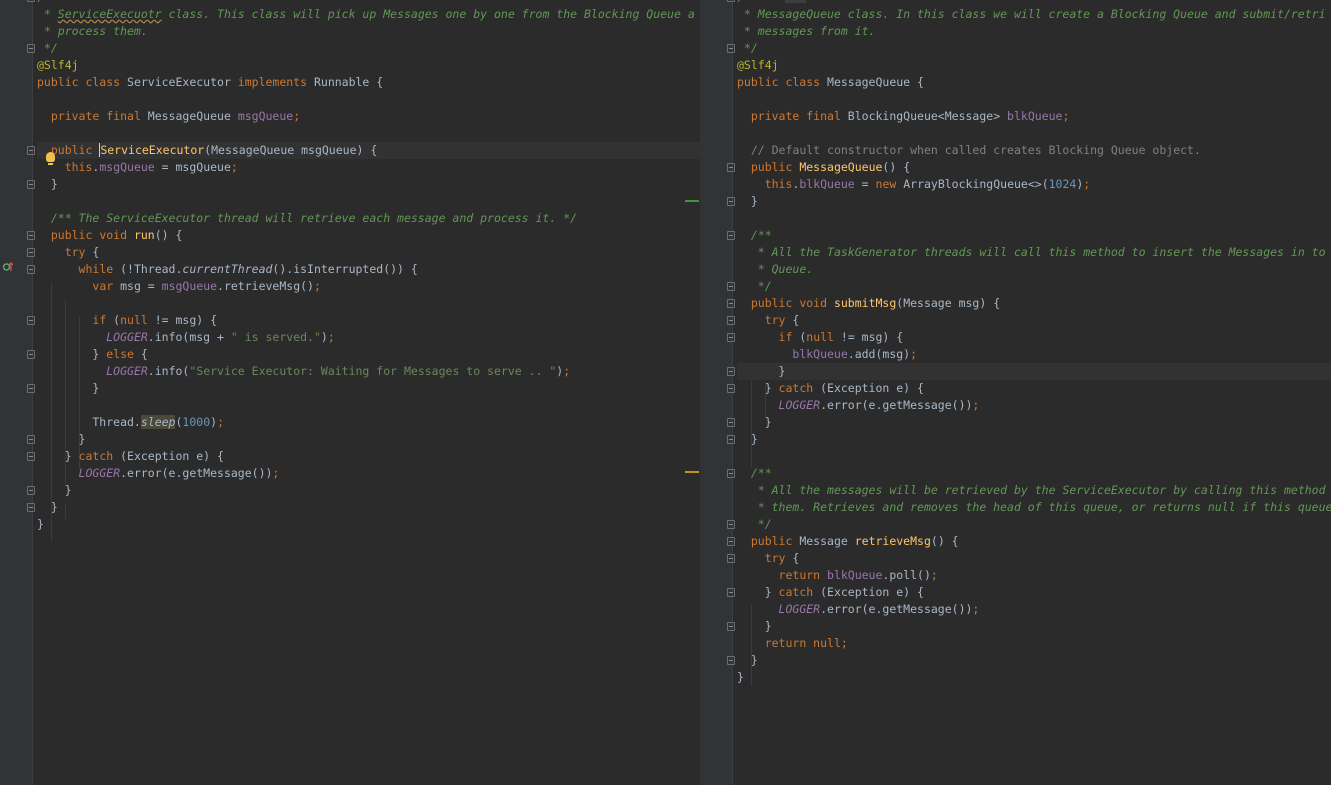 This screenshot has width=1331, height=785. What do you see at coordinates (368, 167) in the screenshot?
I see `code-line: this.msgQueue = msgQueue;` at bounding box center [368, 167].